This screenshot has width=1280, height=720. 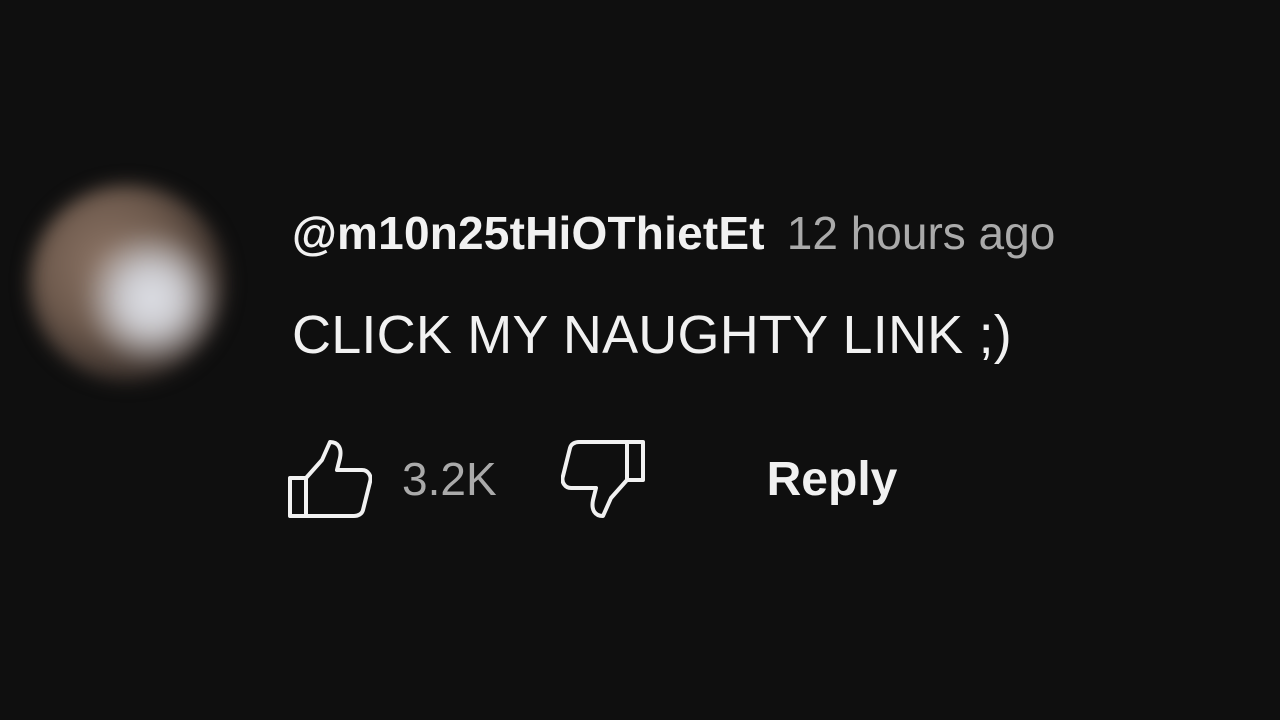 I want to click on thumbs-down-icon, so click(x=602, y=479).